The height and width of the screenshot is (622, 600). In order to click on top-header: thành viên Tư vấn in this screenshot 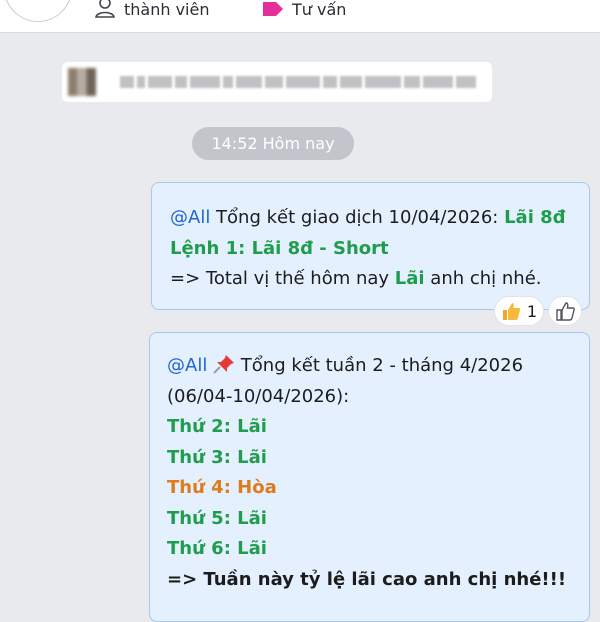, I will do `click(300, 16)`.